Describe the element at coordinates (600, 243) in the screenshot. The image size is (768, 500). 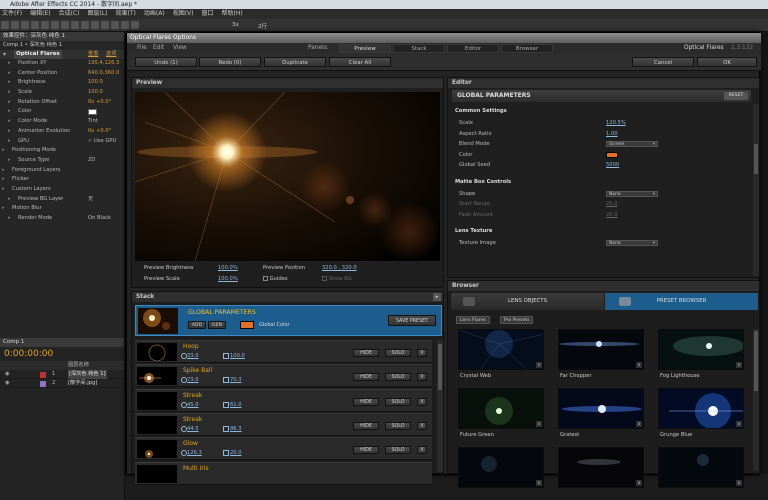
I see `editor-param-row: Texture Image None ▾` at that location.